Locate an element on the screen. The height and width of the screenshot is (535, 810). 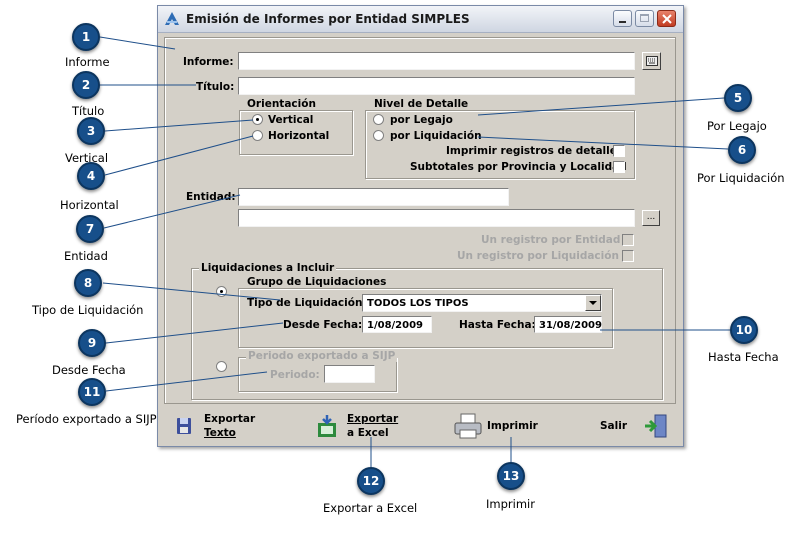
callout-caption-3: Vertical is located at coordinates (87, 158).